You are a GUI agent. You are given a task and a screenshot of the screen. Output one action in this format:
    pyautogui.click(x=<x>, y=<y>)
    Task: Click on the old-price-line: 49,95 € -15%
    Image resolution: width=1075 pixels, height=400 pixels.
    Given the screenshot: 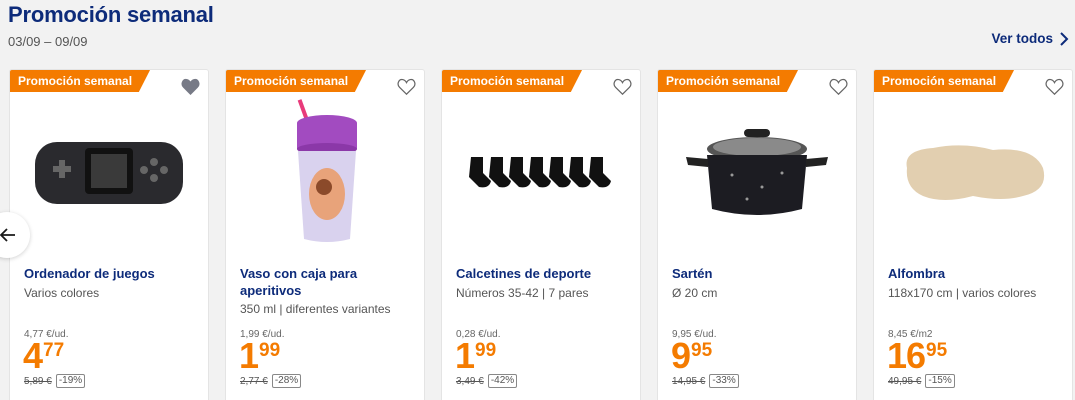 What is the action you would take?
    pyautogui.click(x=921, y=381)
    